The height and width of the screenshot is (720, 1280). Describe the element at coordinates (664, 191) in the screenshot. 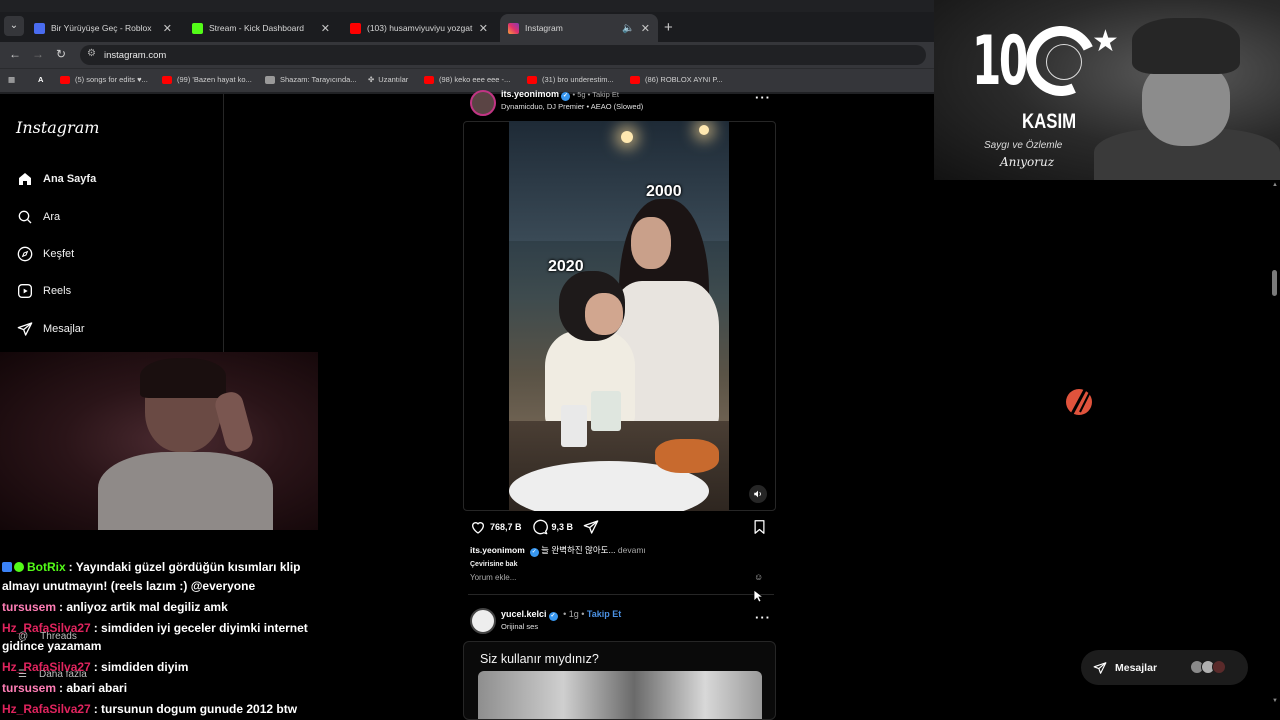

I see `video-text-2000: 2000` at that location.